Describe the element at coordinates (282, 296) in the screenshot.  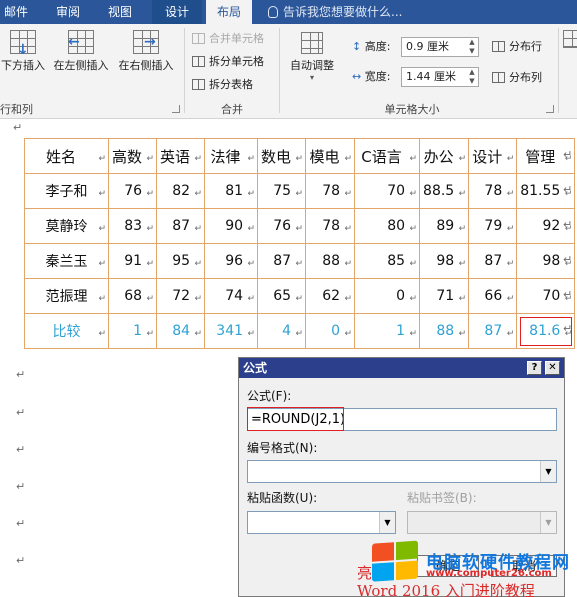
I see `score-cell: 65 ↵` at that location.